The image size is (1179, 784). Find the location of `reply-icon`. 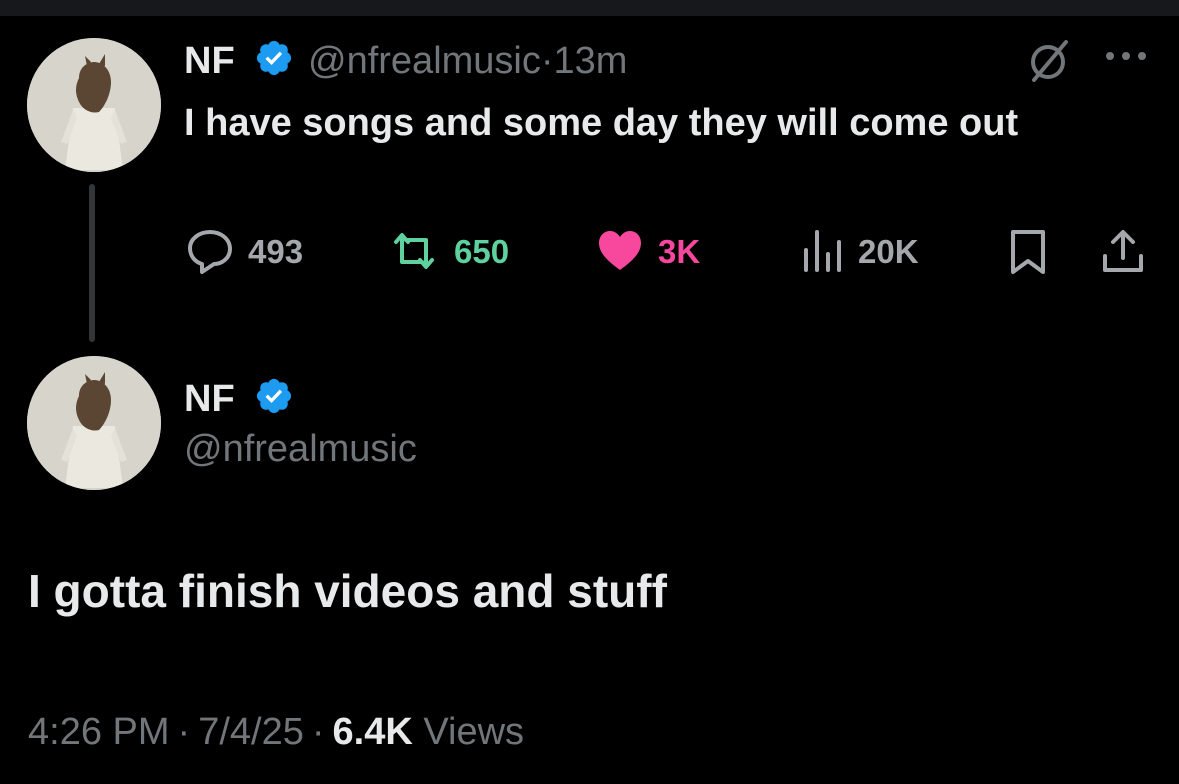

reply-icon is located at coordinates (210, 252).